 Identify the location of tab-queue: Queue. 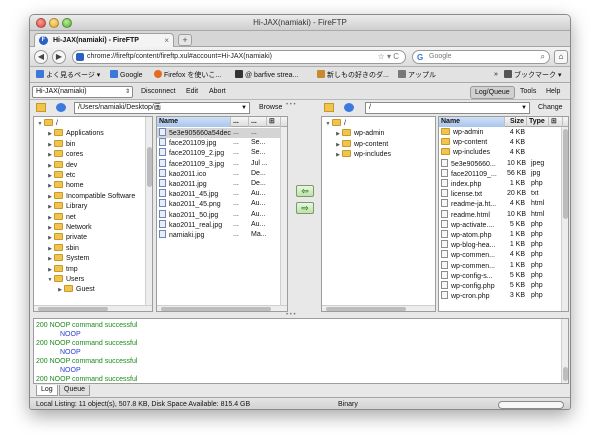
(75, 390).